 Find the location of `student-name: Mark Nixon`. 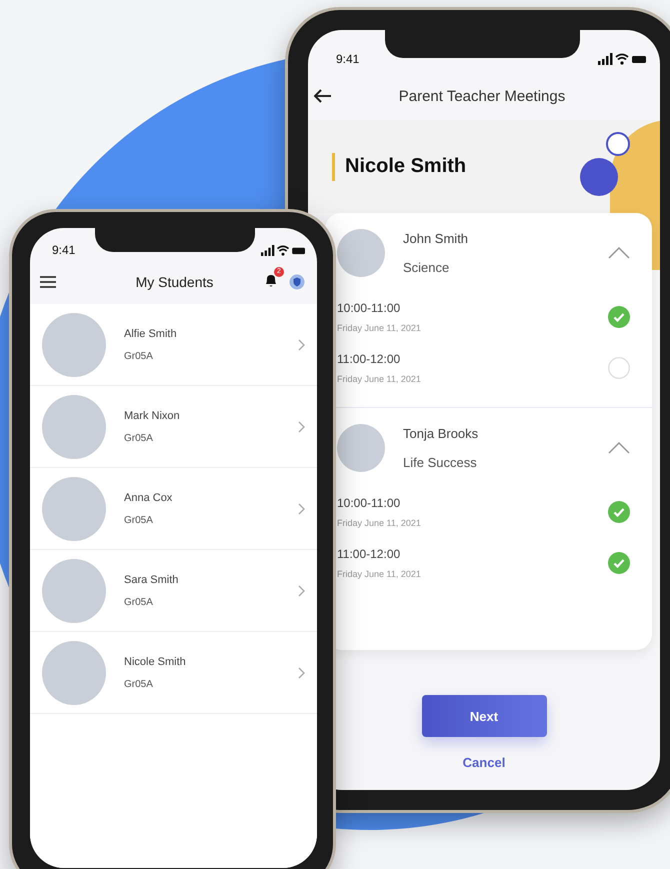

student-name: Mark Nixon is located at coordinates (152, 416).